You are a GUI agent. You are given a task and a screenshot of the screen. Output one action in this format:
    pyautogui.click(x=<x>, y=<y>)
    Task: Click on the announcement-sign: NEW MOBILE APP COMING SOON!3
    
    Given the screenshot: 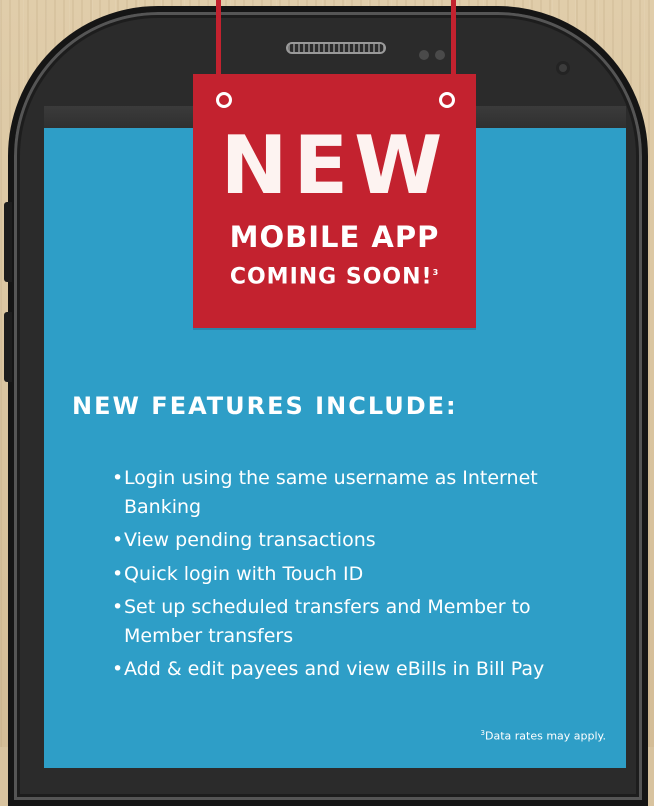 What is the action you would take?
    pyautogui.click(x=334, y=201)
    